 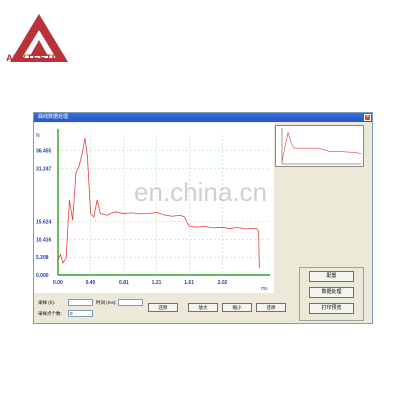 What do you see at coordinates (47, 302) in the screenshot?
I see `sample-label: 采样 (h):` at bounding box center [47, 302].